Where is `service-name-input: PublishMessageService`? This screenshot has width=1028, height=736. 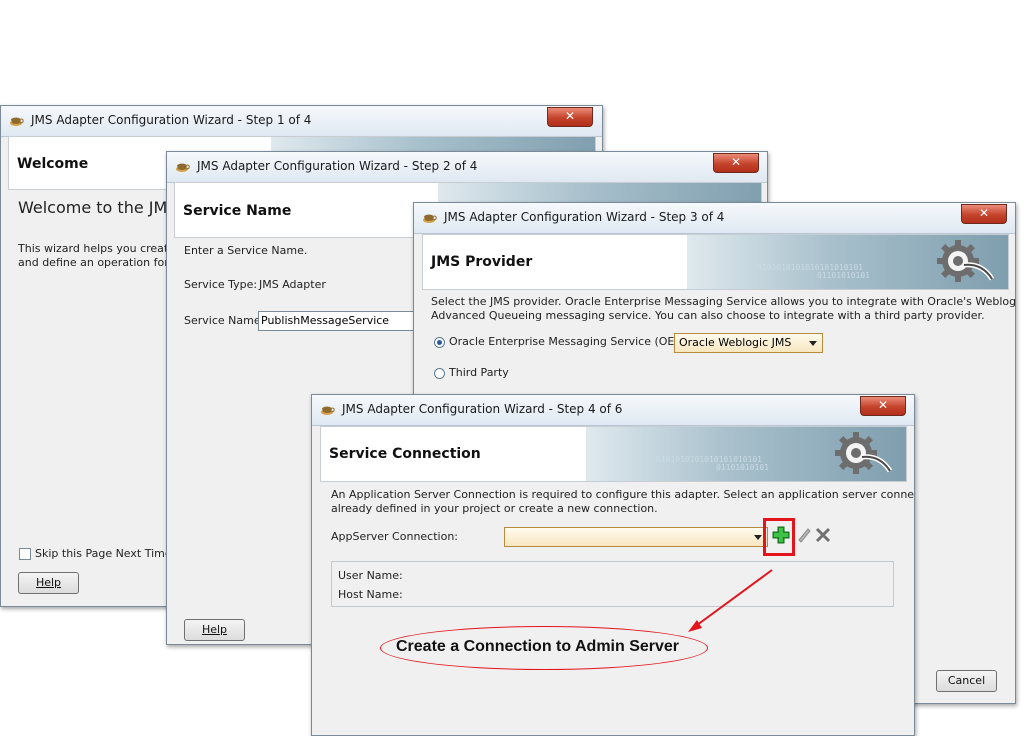 service-name-input: PublishMessageService is located at coordinates (338, 321).